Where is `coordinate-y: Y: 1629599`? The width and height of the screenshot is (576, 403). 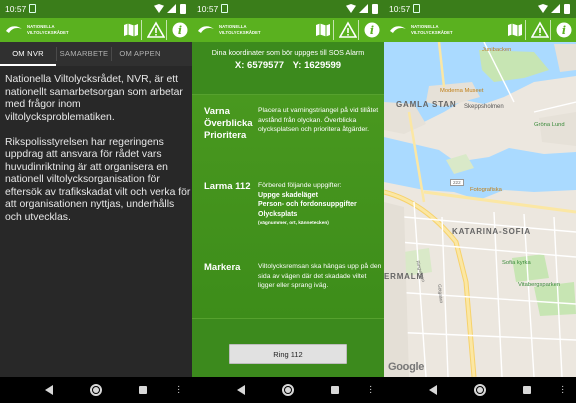 coordinate-y: Y: 1629599 is located at coordinates (317, 65).